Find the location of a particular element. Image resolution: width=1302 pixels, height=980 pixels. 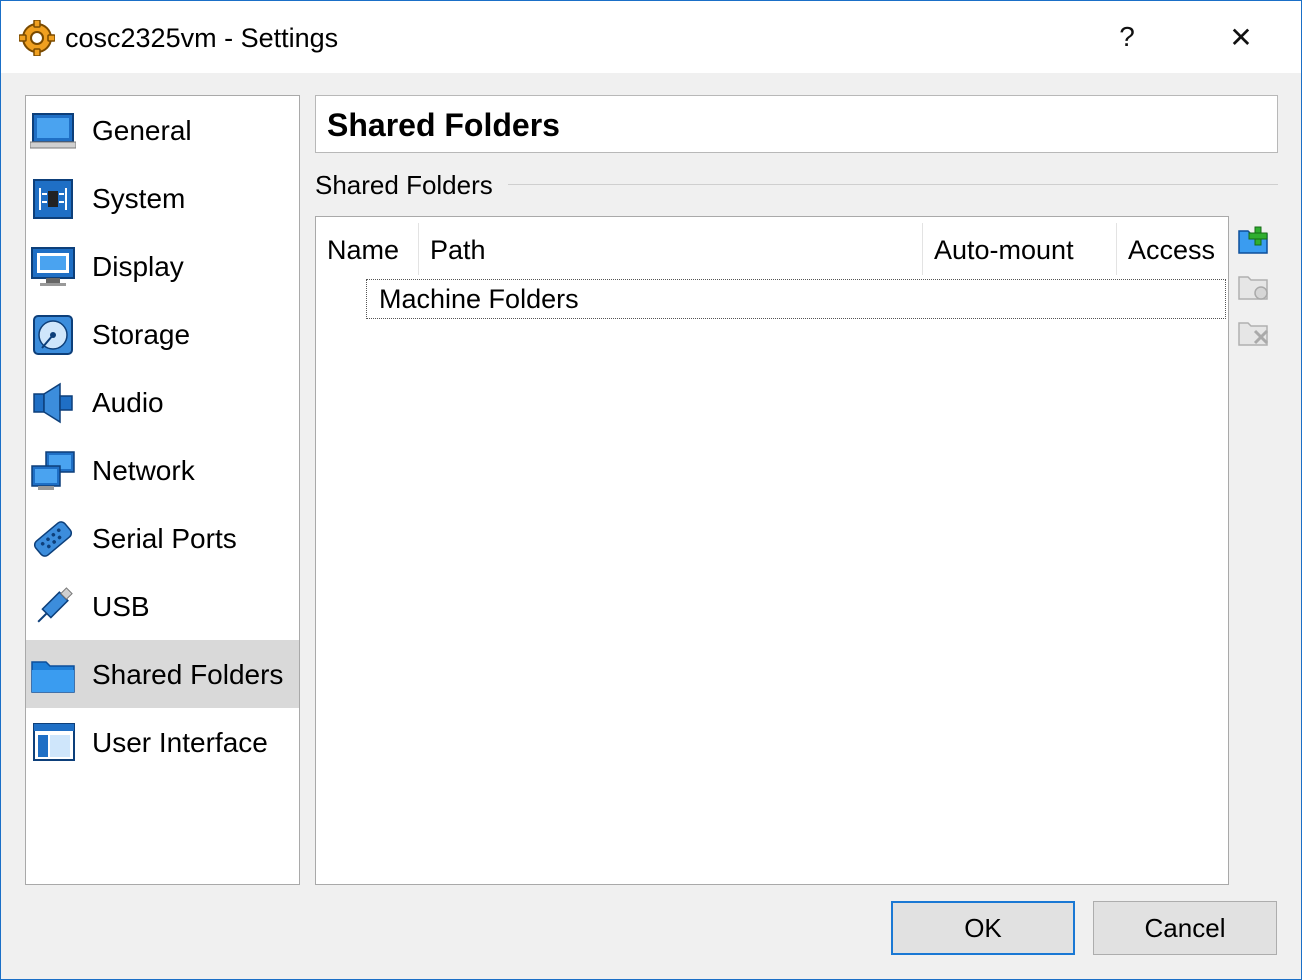

display-icon is located at coordinates (53, 266).